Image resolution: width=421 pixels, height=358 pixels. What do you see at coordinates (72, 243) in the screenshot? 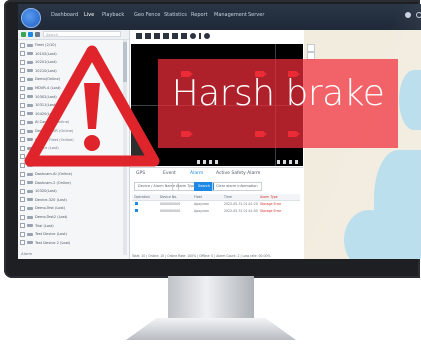
I see `tree-item: Test Device 2 (Lost)` at bounding box center [72, 243].